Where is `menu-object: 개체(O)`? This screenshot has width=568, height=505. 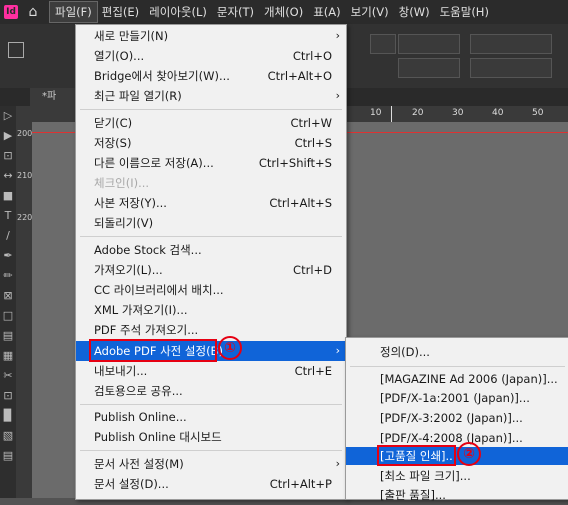
menu-object: 개체(O) is located at coordinates (283, 12).